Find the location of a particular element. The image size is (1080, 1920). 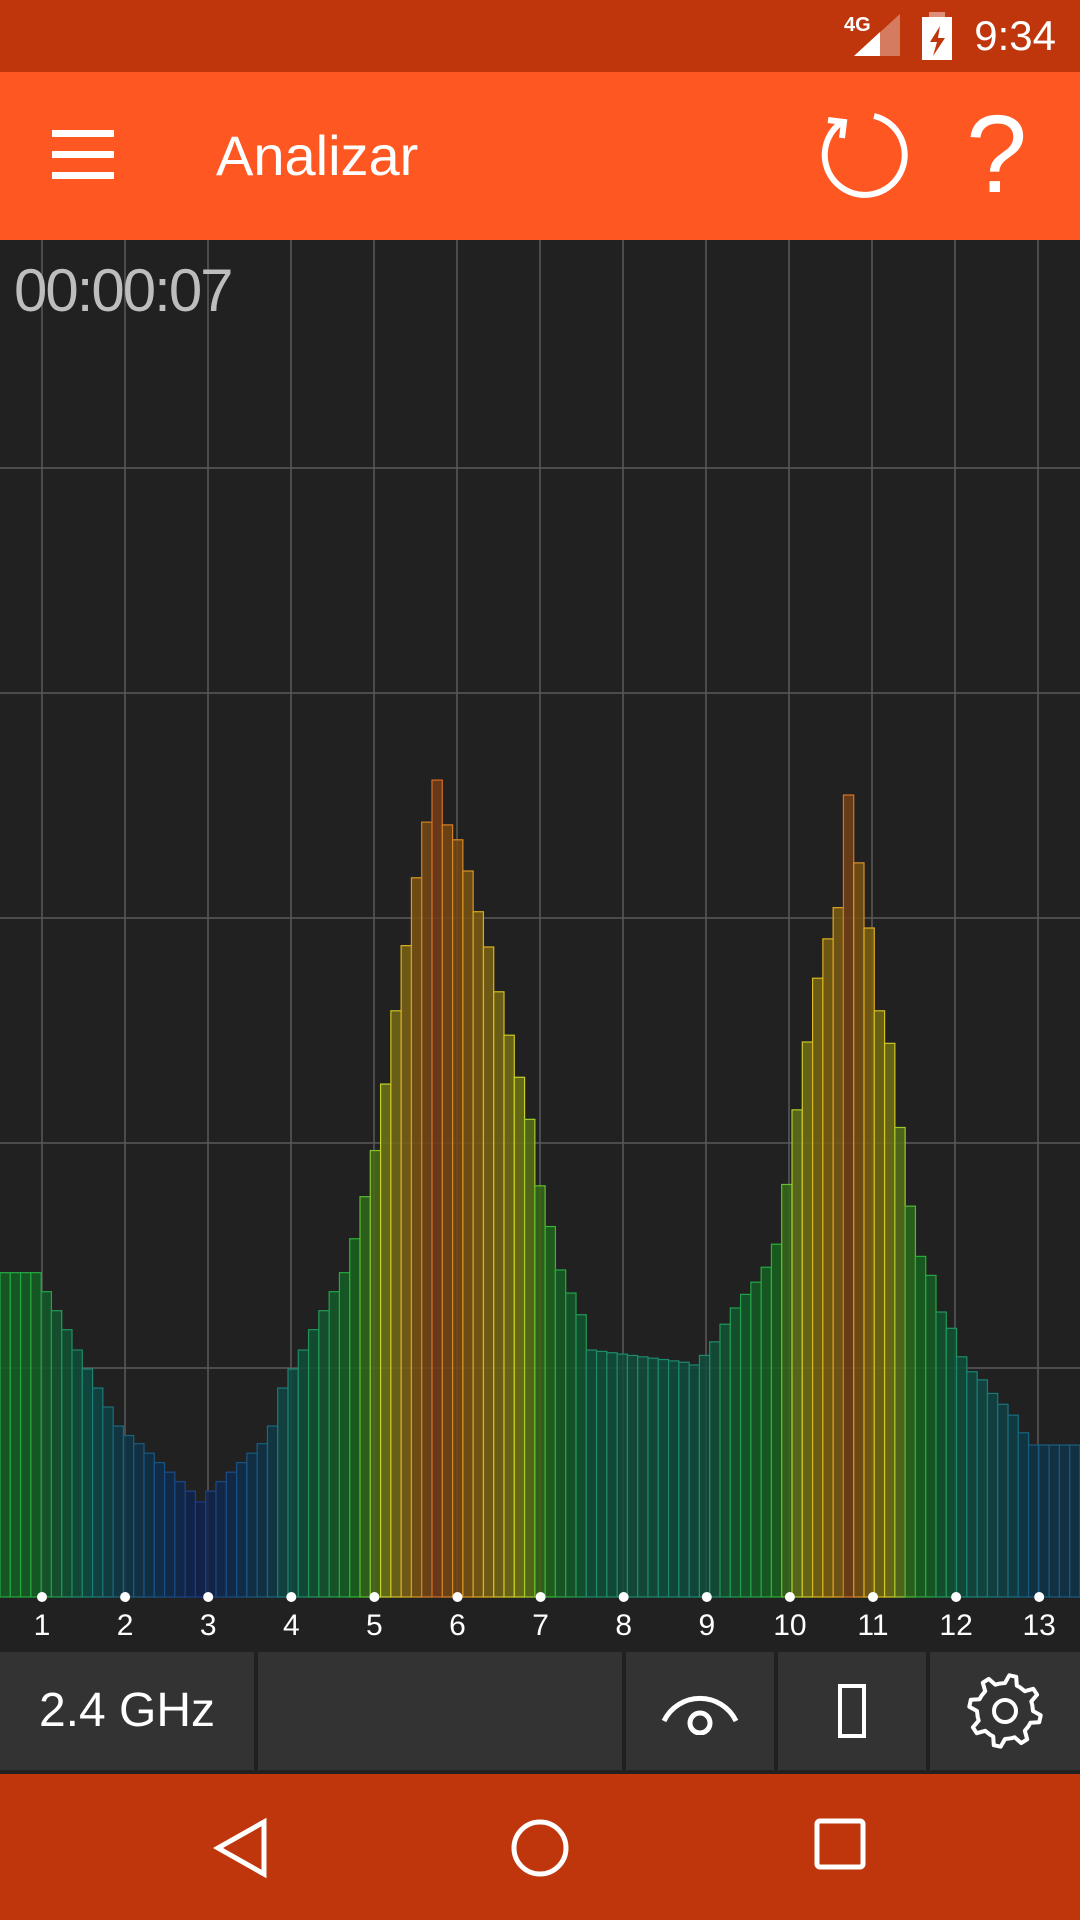

settings-button is located at coordinates (1005, 1711).